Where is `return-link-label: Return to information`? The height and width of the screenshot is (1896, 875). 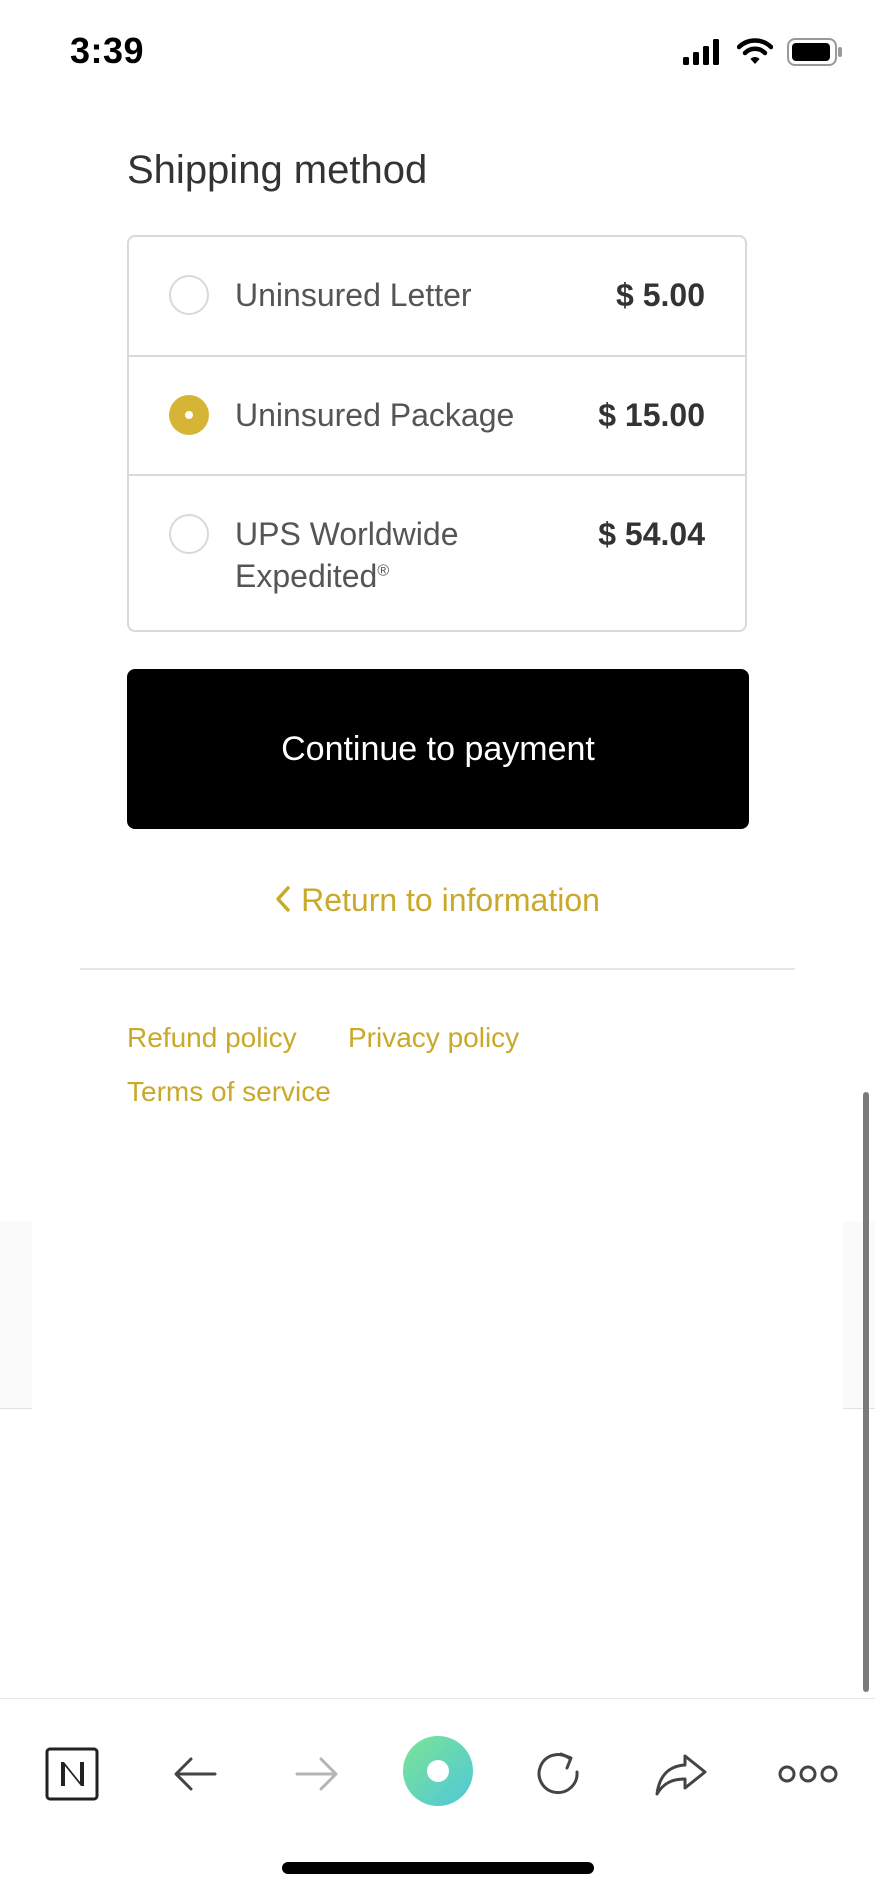 return-link-label: Return to information is located at coordinates (450, 900).